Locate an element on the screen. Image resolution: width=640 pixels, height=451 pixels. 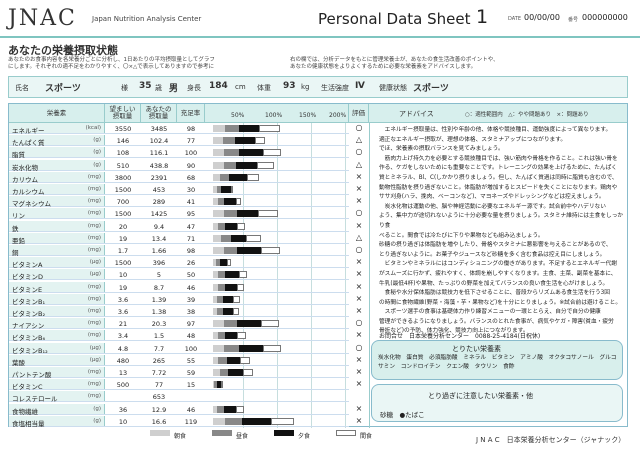
nutrient-name: ビタミンB₁ is located at coordinates (29, 301).